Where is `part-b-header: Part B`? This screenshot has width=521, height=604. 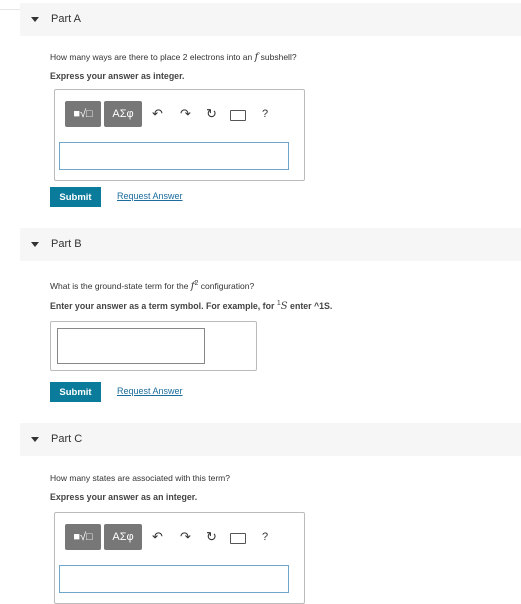 part-b-header: Part B is located at coordinates (270, 244).